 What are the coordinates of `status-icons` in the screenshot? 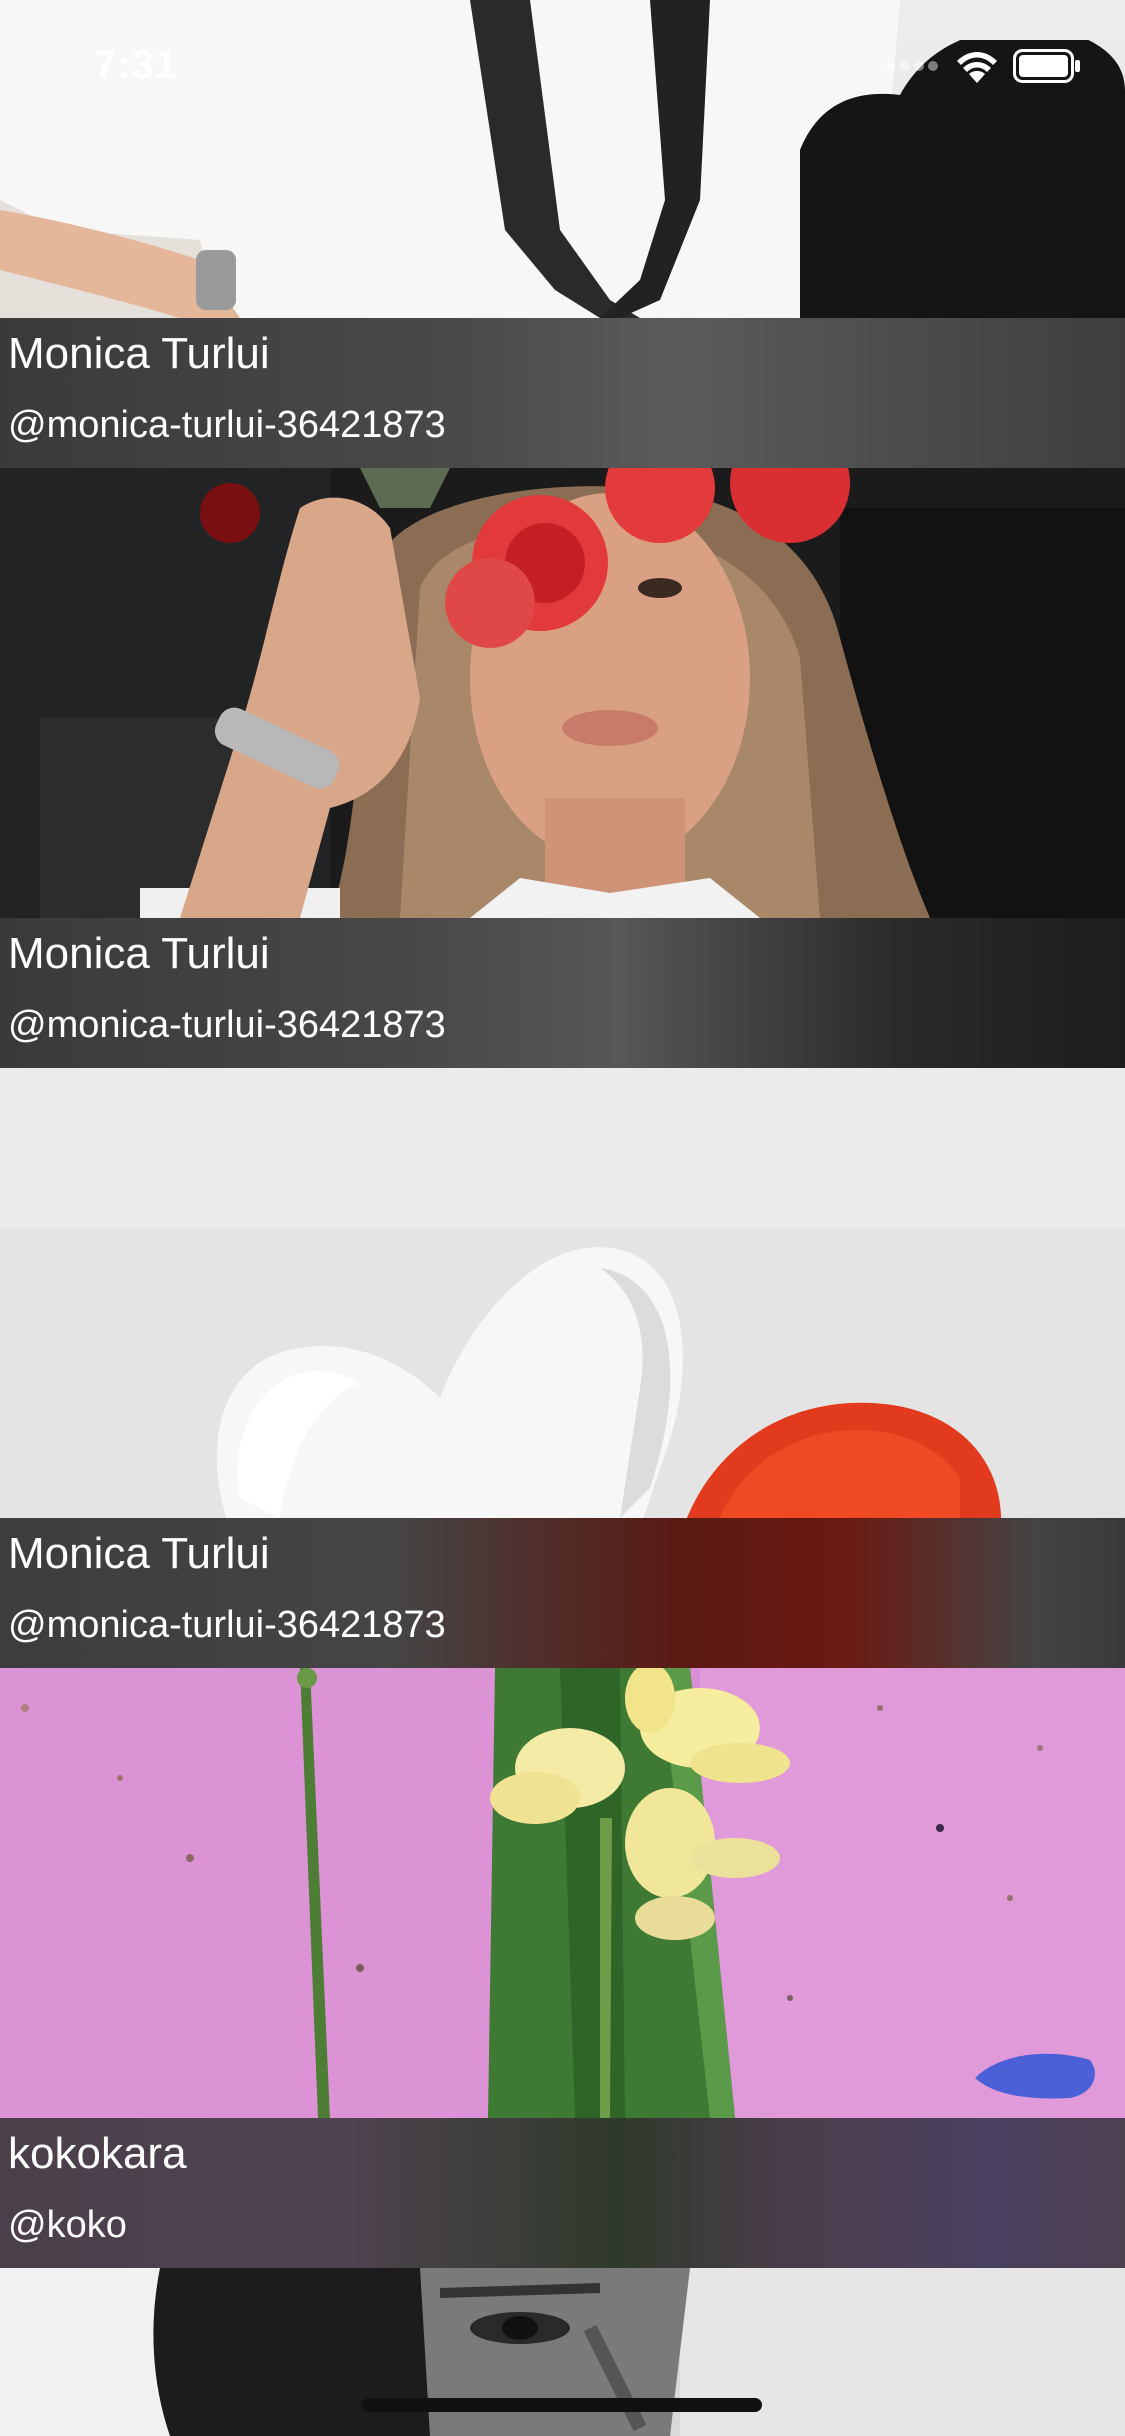 It's located at (983, 68).